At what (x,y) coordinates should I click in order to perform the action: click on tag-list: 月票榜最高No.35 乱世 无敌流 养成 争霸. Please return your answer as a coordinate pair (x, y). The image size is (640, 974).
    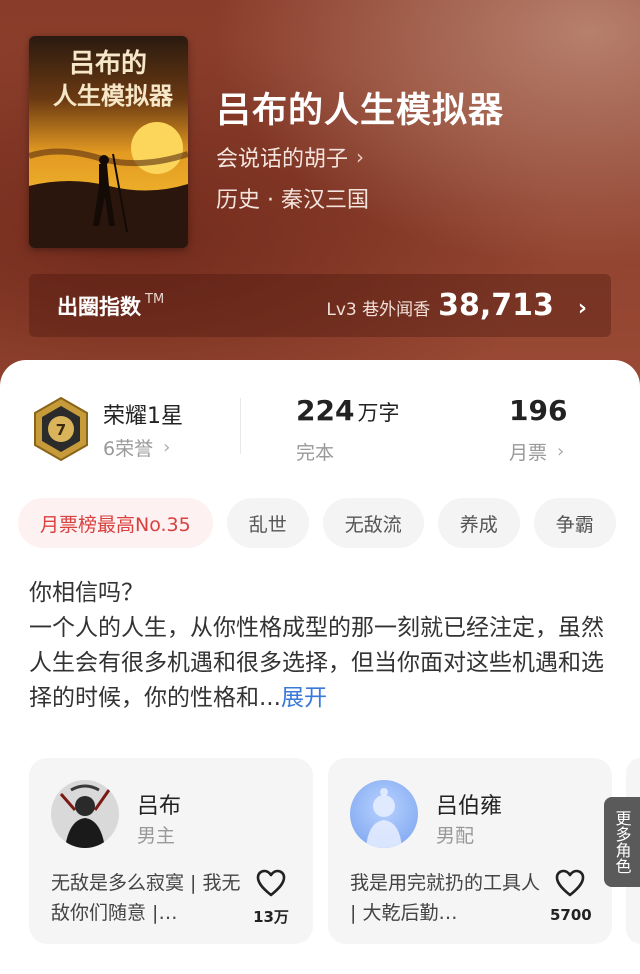
    Looking at the image, I should click on (329, 523).